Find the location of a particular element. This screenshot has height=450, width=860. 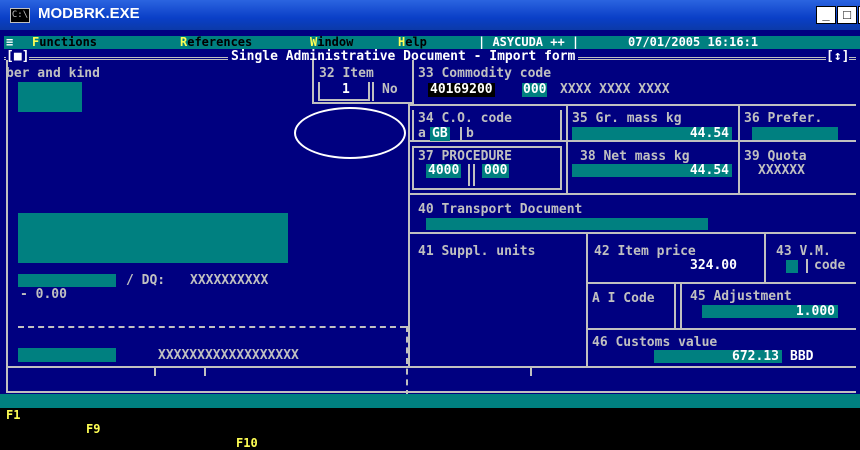

status-help: F1 Help is located at coordinates (31, 415).